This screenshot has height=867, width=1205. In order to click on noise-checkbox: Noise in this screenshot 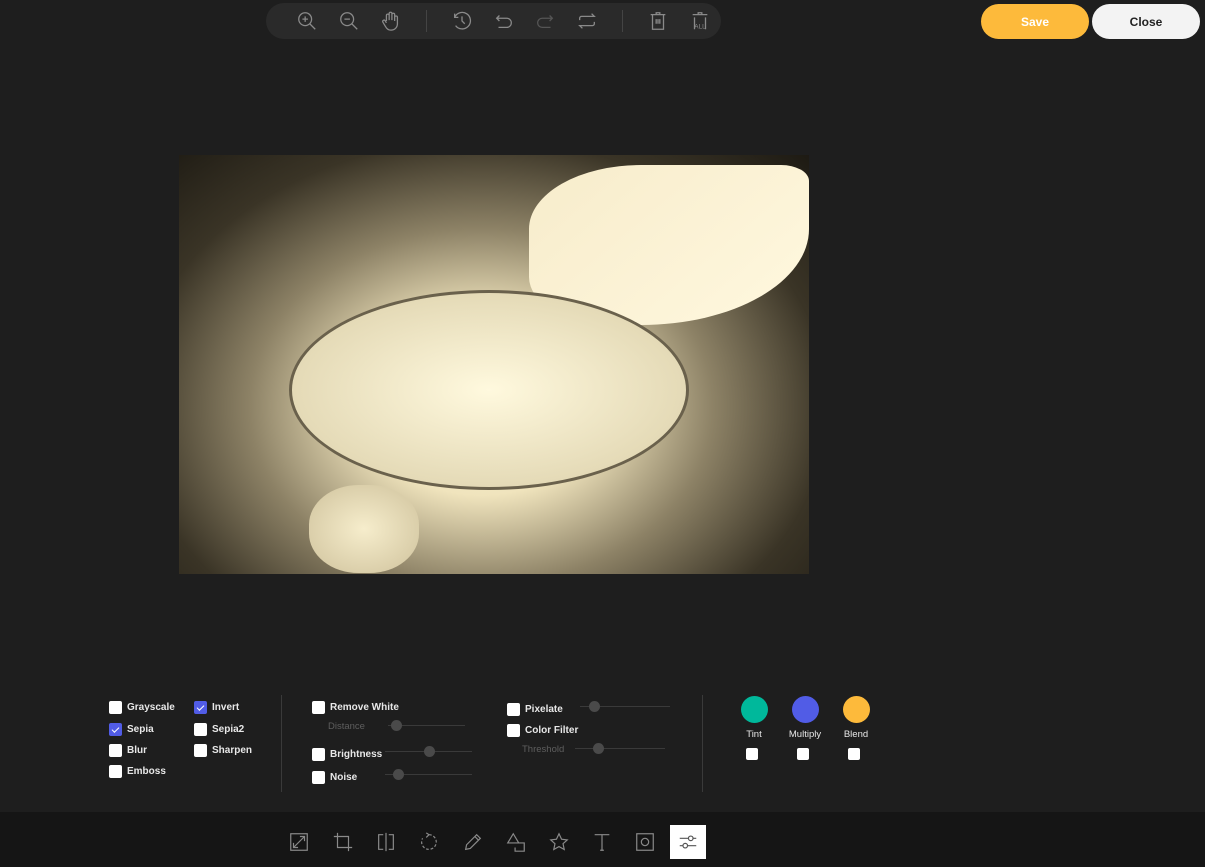, I will do `click(334, 777)`.